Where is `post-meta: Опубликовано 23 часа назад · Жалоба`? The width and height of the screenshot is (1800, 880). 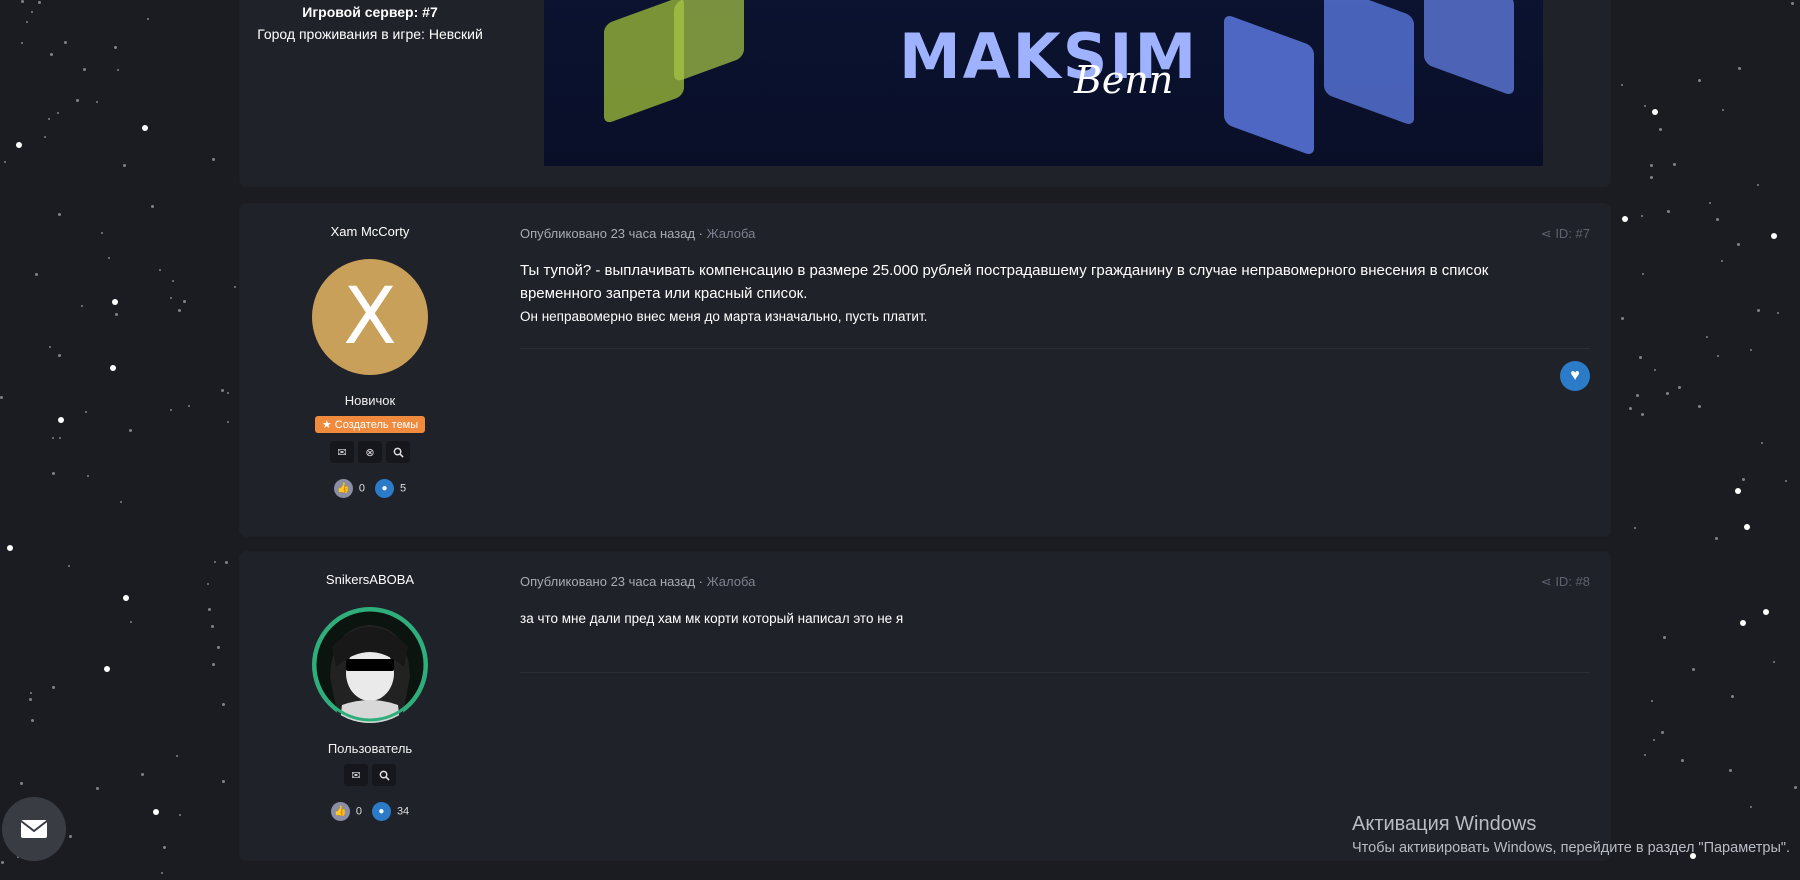 post-meta: Опубликовано 23 часа назад · Жалоба is located at coordinates (638, 581).